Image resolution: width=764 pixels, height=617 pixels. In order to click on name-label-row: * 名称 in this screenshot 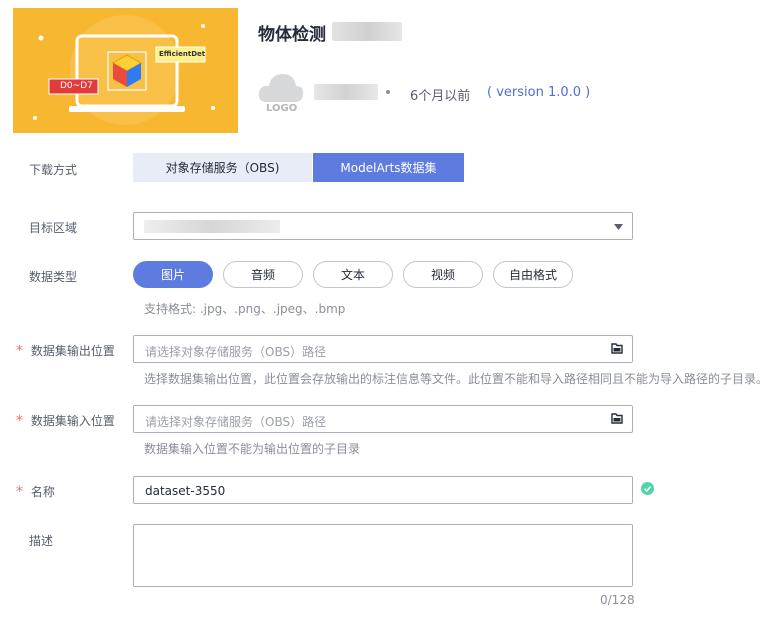, I will do `click(35, 491)`.